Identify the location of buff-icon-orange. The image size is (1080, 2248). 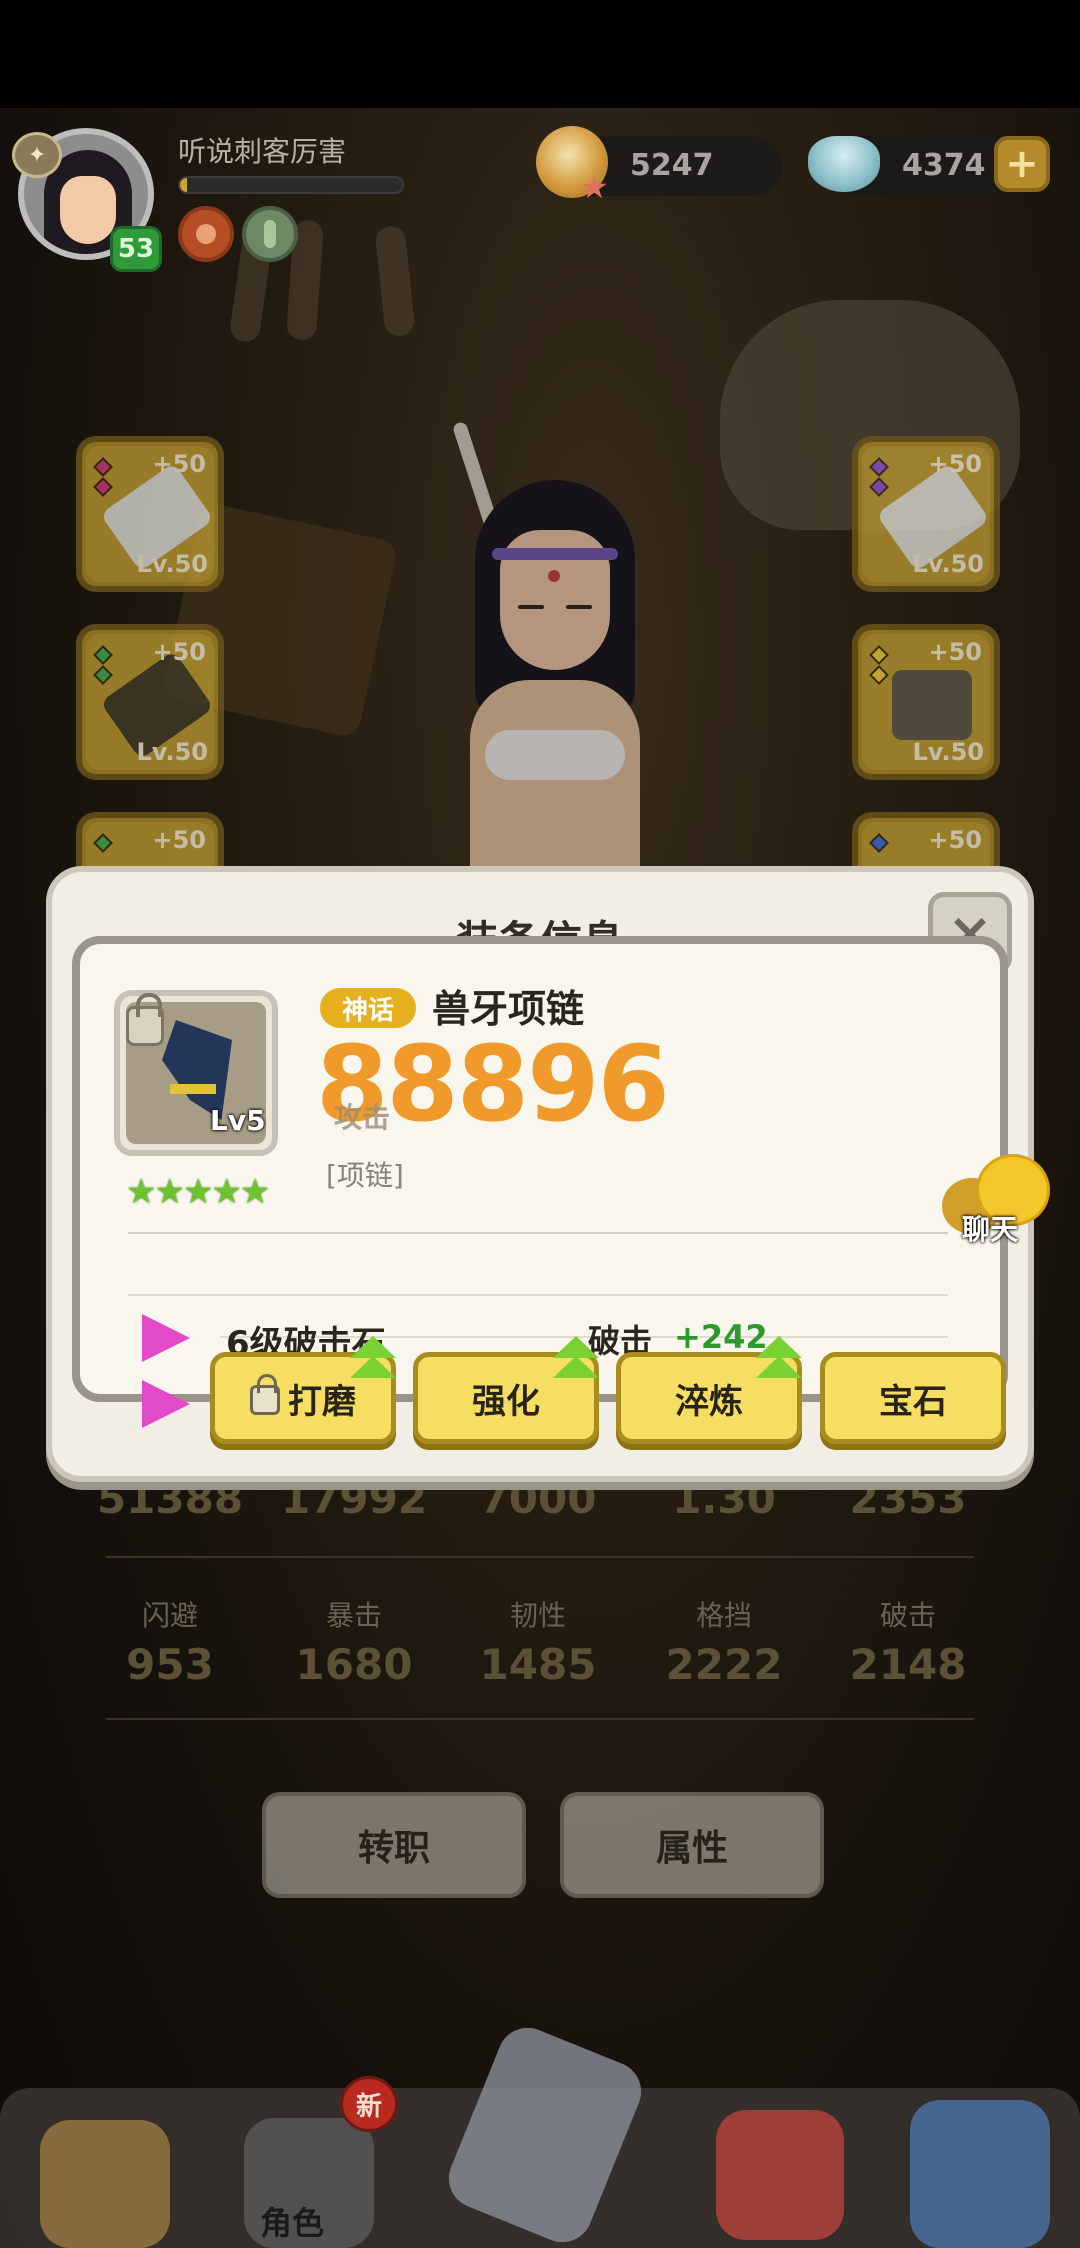
(206, 234).